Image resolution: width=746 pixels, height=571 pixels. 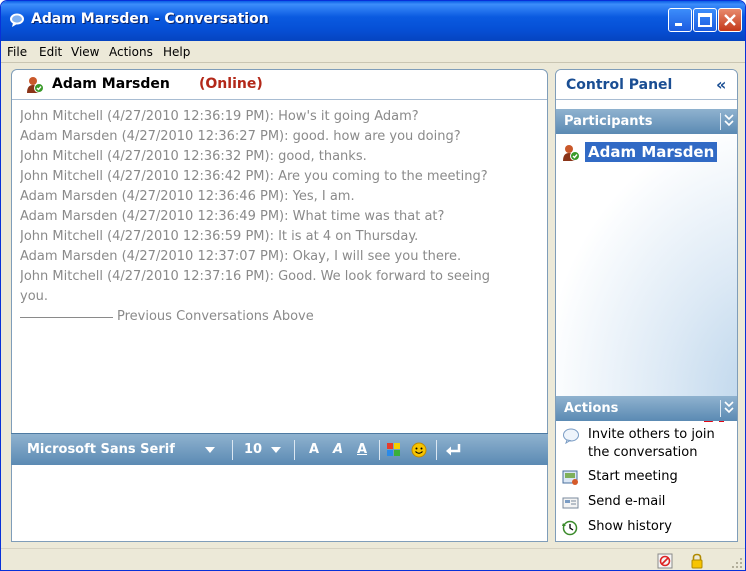 I want to click on action-show-history-label: Show history, so click(x=630, y=526).